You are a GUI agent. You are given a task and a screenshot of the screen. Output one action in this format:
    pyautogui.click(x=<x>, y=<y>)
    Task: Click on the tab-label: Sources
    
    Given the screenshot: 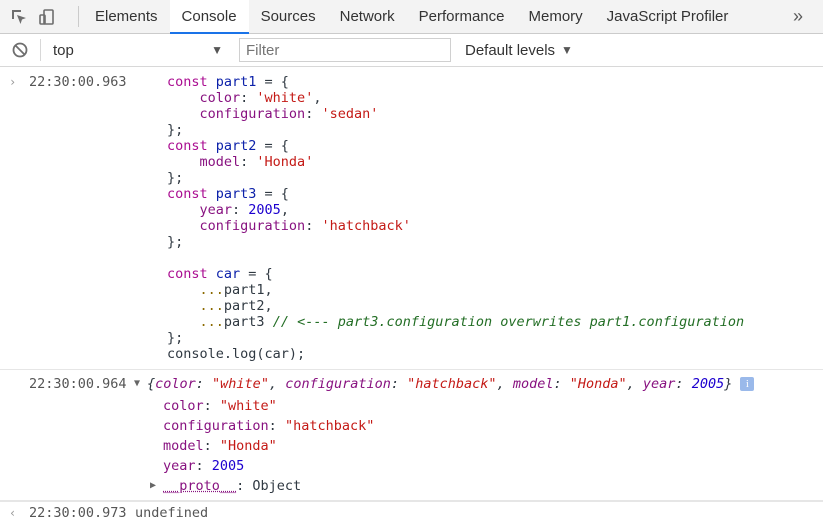 What is the action you would take?
    pyautogui.click(x=288, y=16)
    